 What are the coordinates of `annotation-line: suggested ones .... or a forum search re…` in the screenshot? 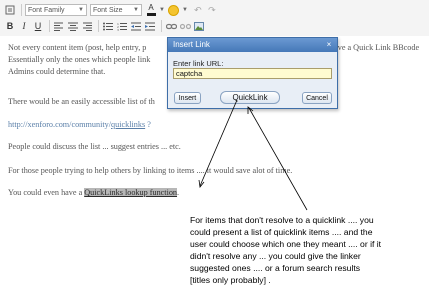 It's located at (275, 268).